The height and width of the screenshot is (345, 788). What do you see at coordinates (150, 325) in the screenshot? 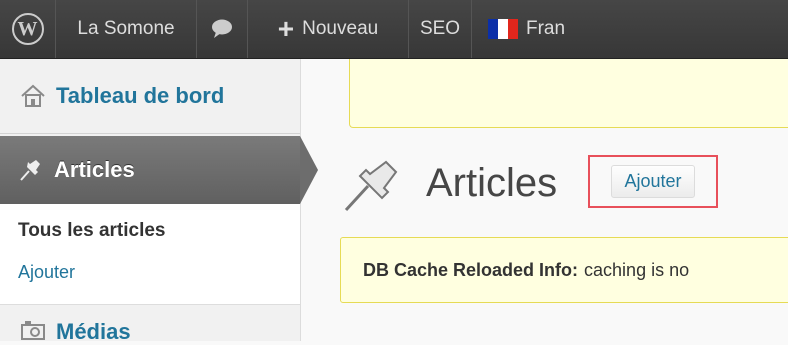
I see `menu-item-media: Médias` at bounding box center [150, 325].